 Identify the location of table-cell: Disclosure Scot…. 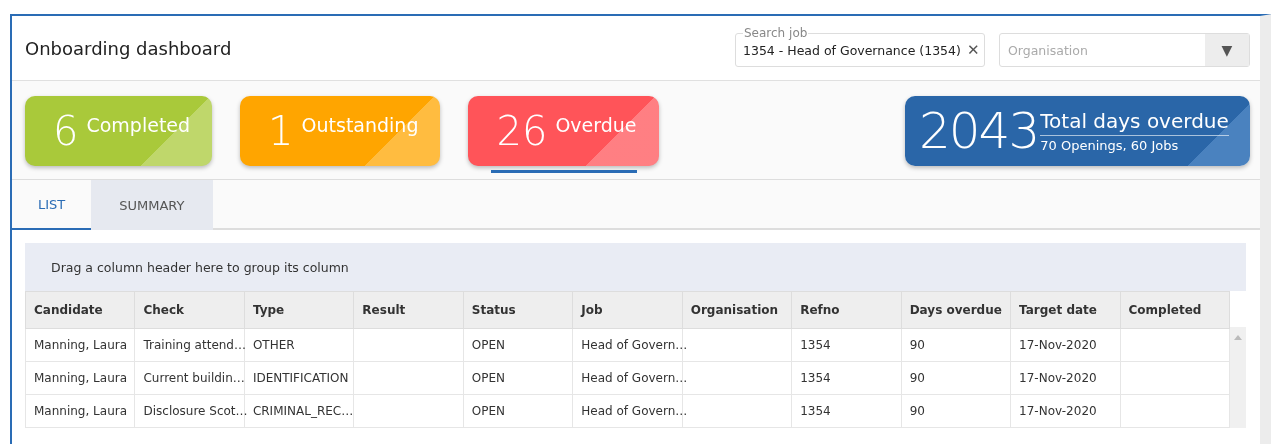
(189, 411).